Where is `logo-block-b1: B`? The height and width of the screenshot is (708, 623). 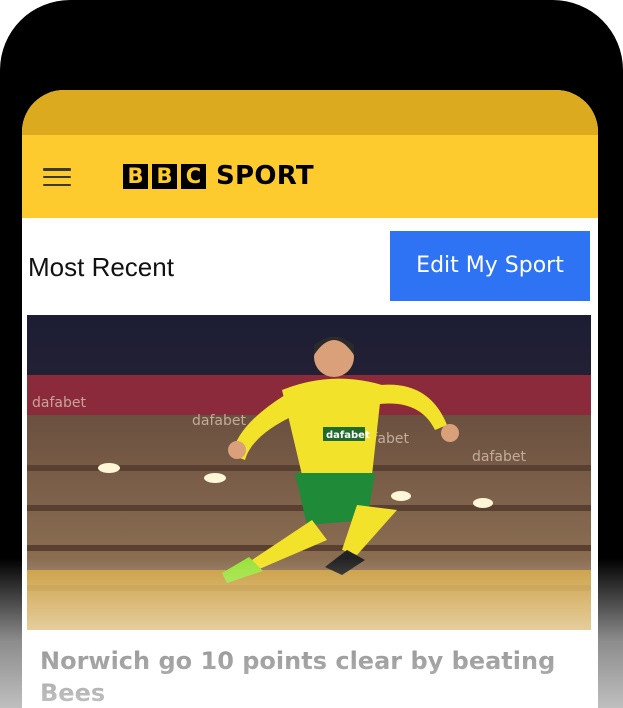 logo-block-b1: B is located at coordinates (135, 176).